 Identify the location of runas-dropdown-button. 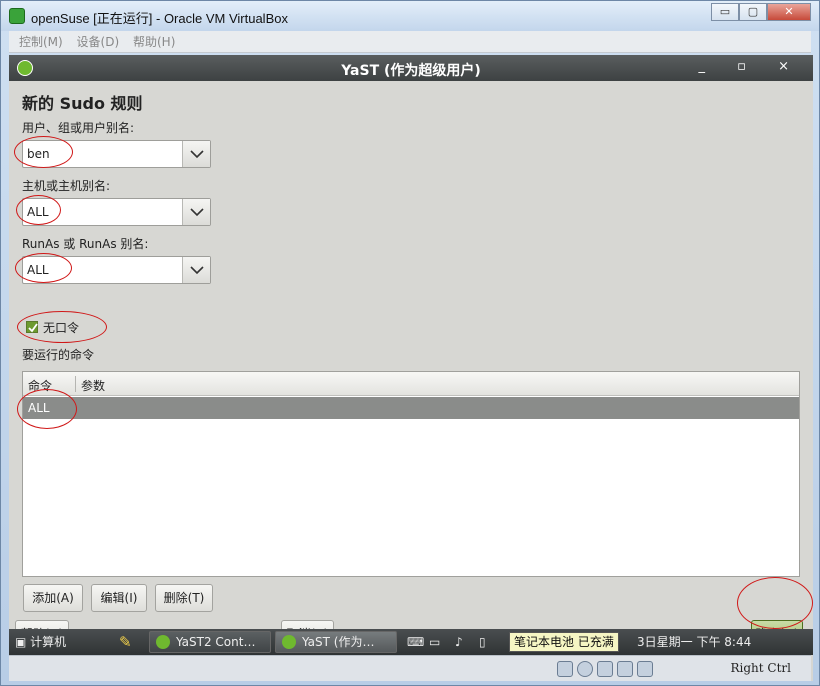
(196, 270).